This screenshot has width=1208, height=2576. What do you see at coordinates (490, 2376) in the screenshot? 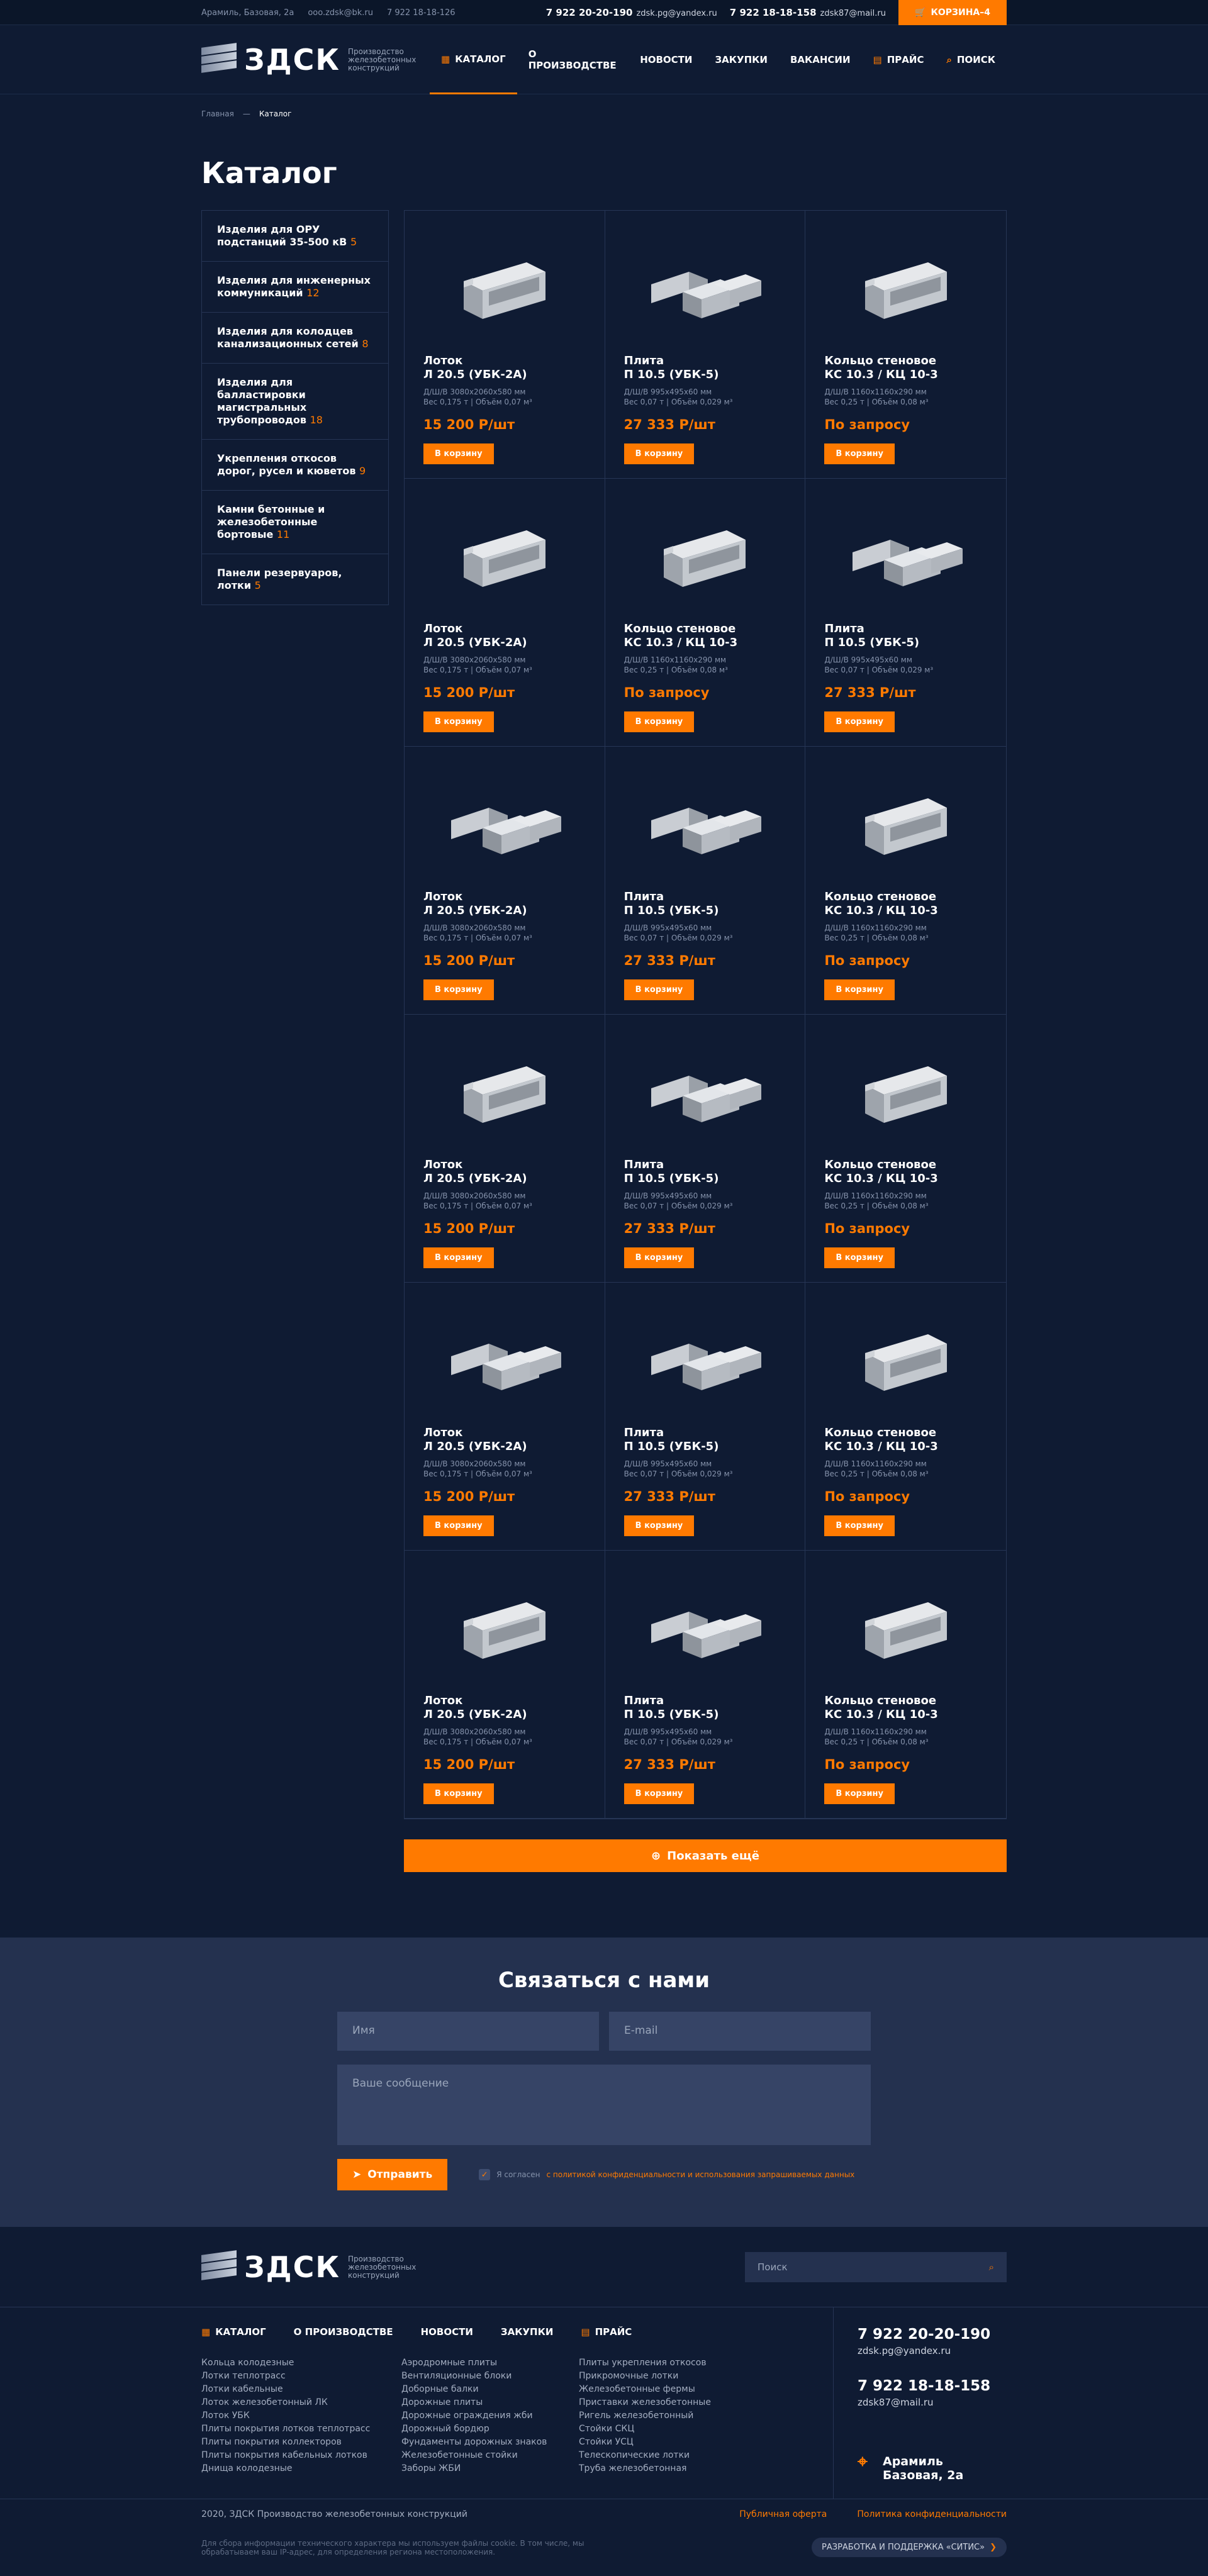
I see `footer-link: Вентиляционные блоки` at bounding box center [490, 2376].